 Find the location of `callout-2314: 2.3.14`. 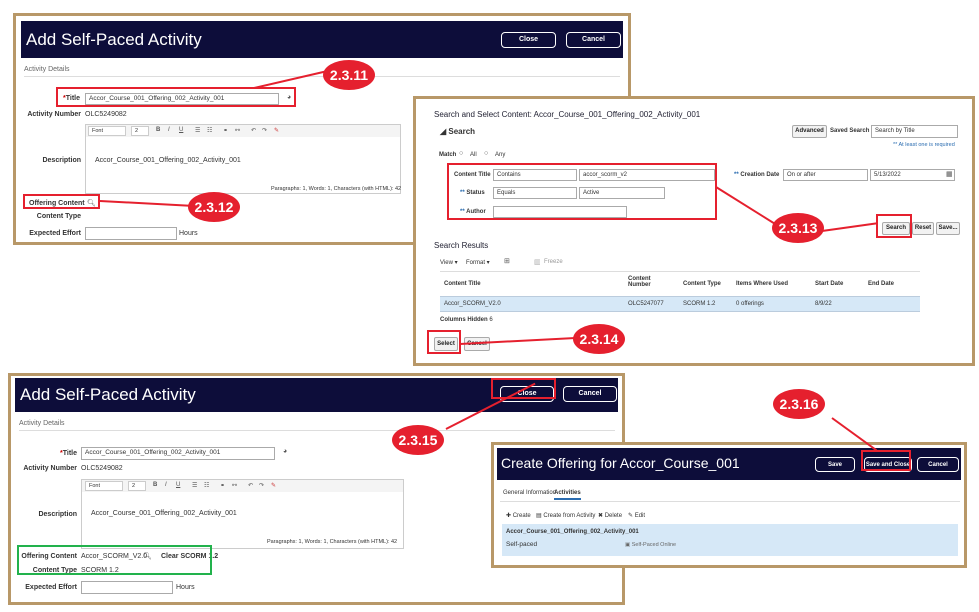

callout-2314: 2.3.14 is located at coordinates (599, 339).